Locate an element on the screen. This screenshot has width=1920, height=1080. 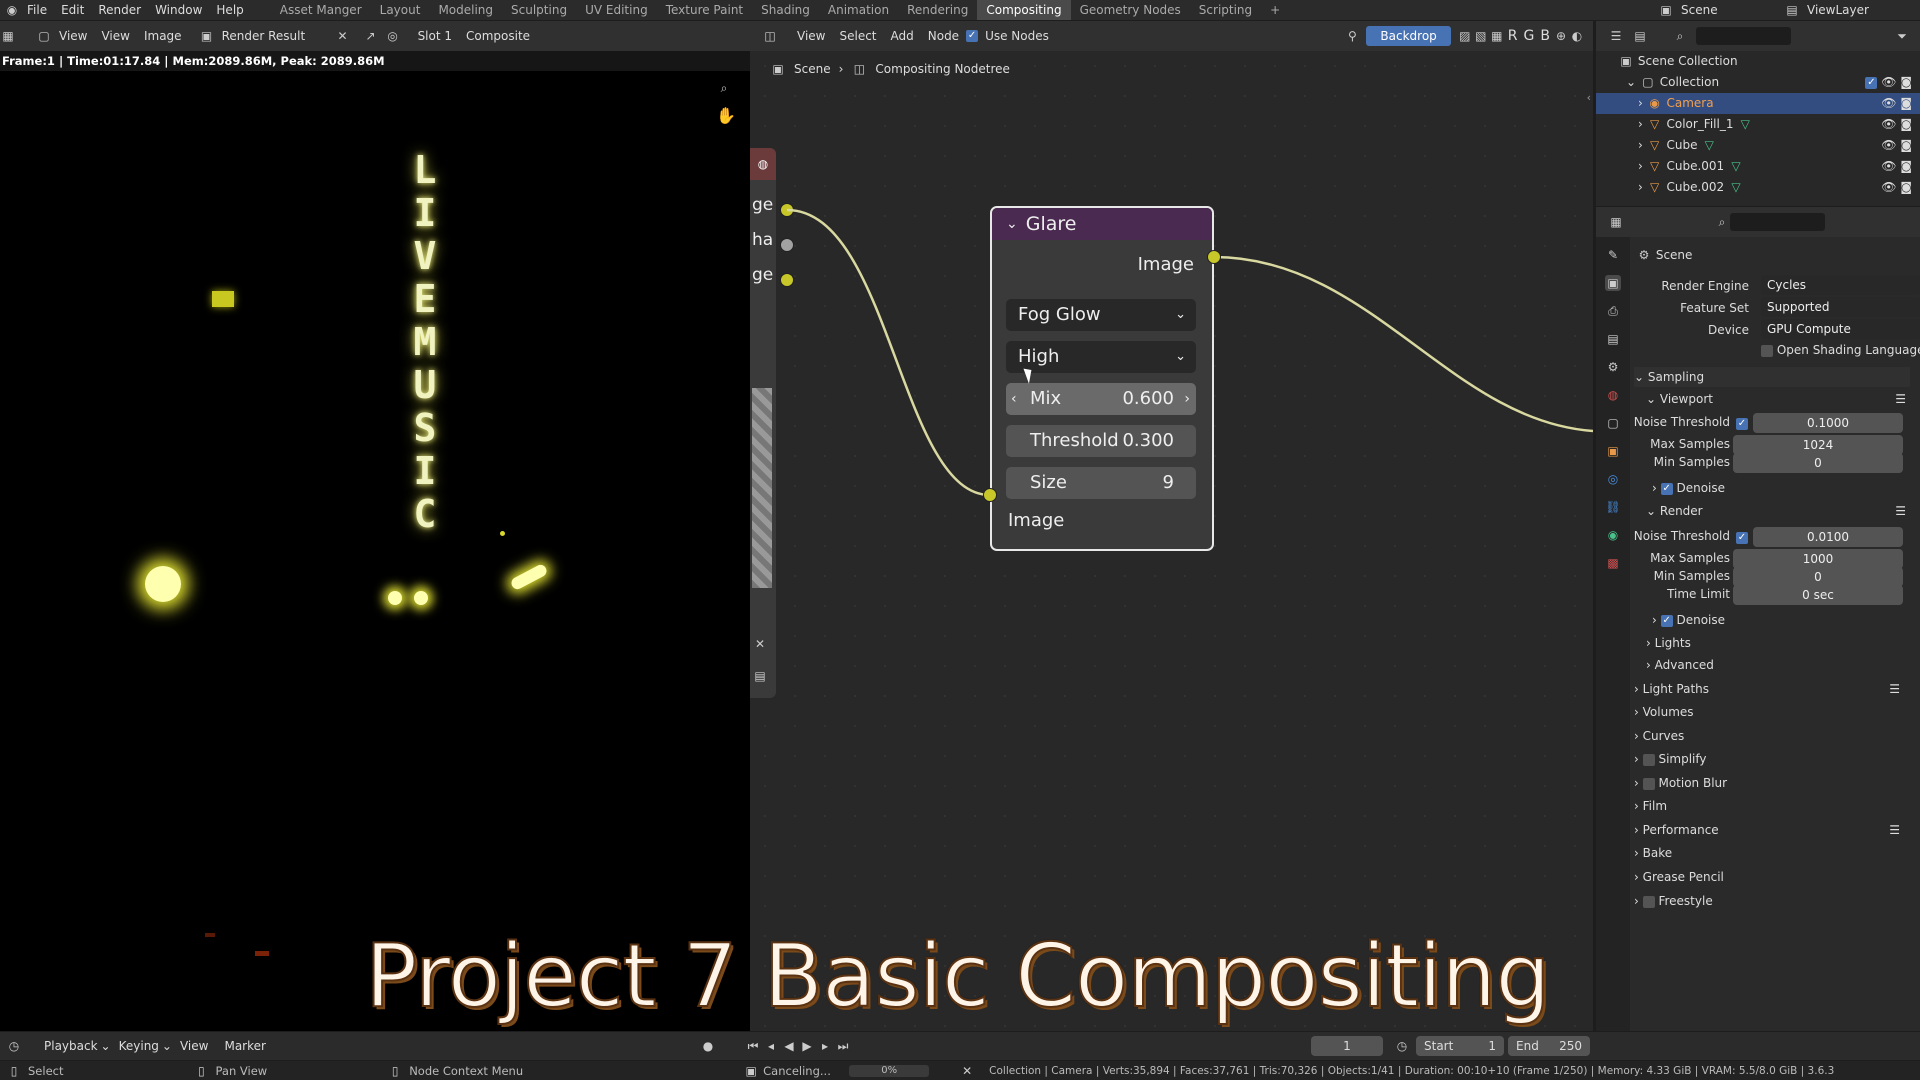
glare-output-socket is located at coordinates (1214, 257).